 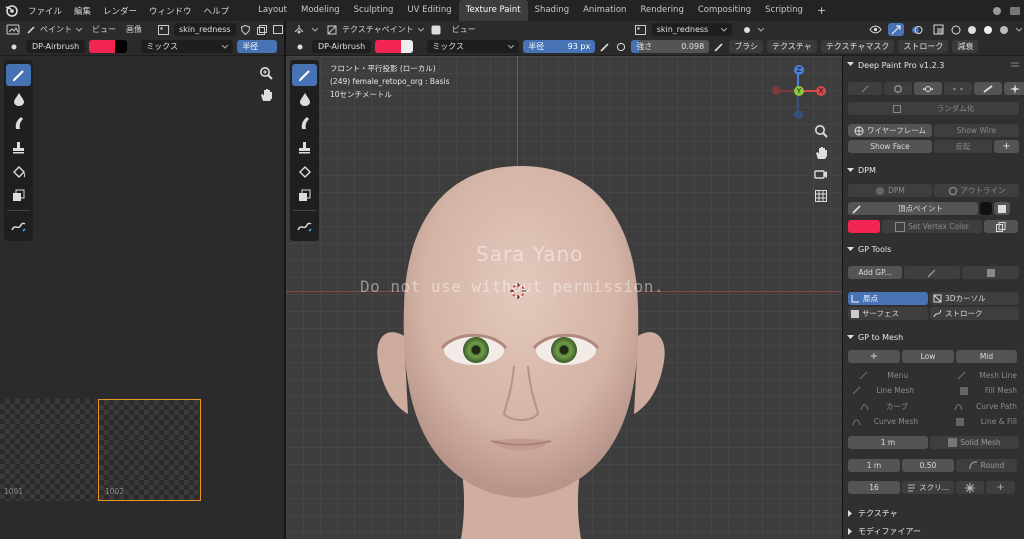 I want to click on dpm-collapse-icon, so click(x=850, y=170).